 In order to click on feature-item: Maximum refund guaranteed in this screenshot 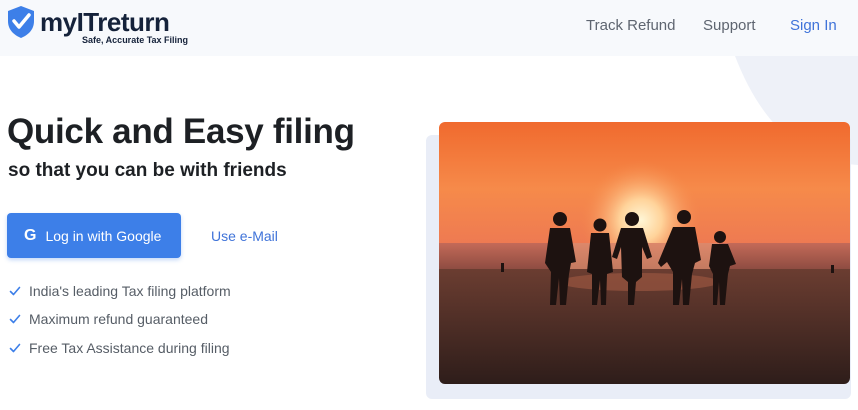, I will do `click(108, 319)`.